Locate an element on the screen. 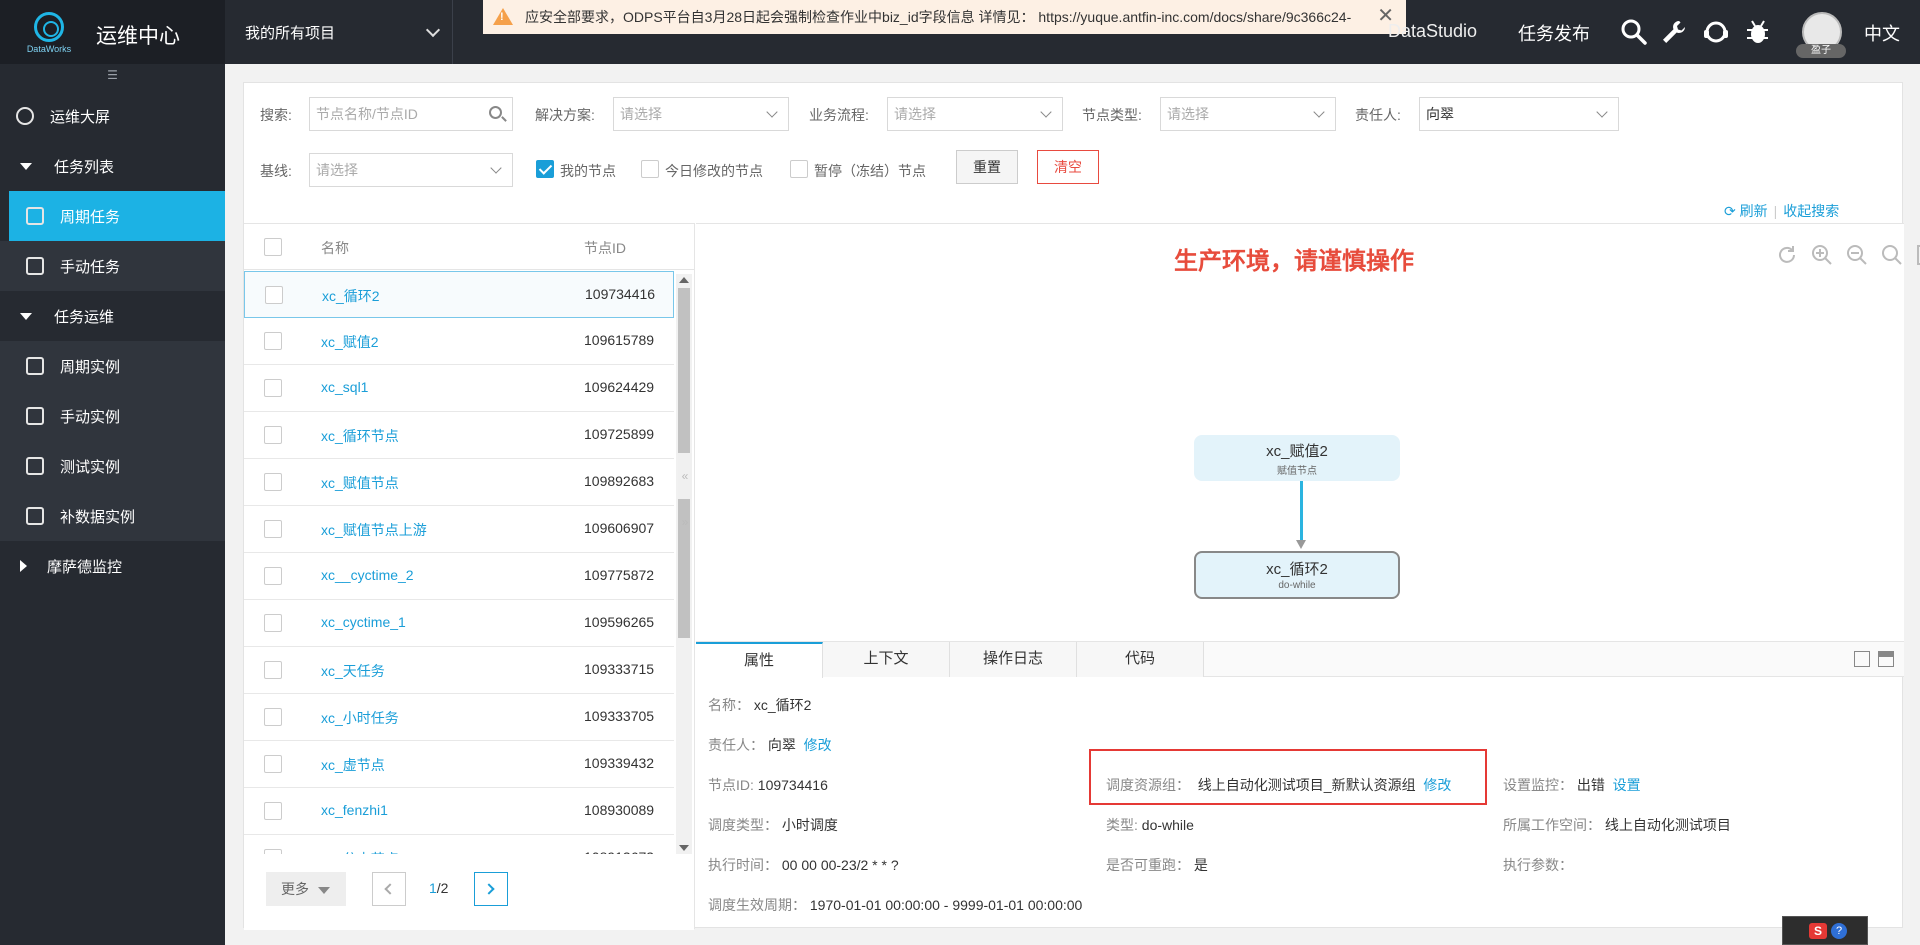 The image size is (1920, 945). dag-node-upstream: xc_赋值2 赋值节点 is located at coordinates (1297, 458).